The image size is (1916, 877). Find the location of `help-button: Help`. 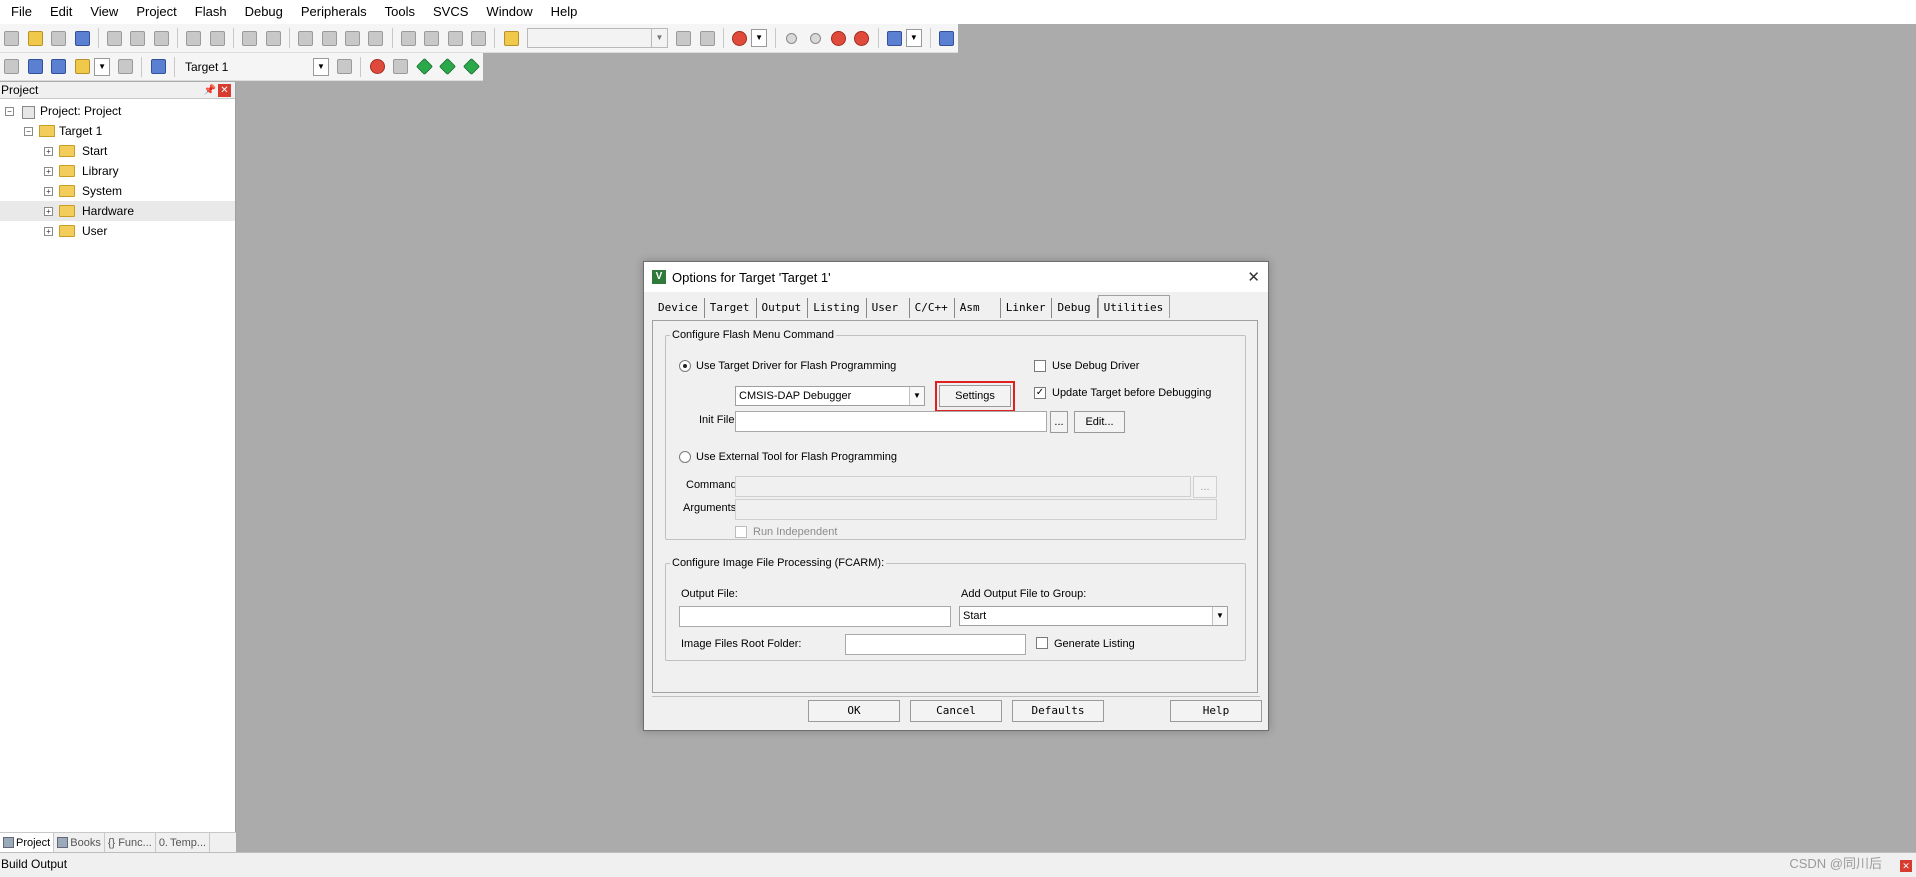

help-button: Help is located at coordinates (1216, 711).